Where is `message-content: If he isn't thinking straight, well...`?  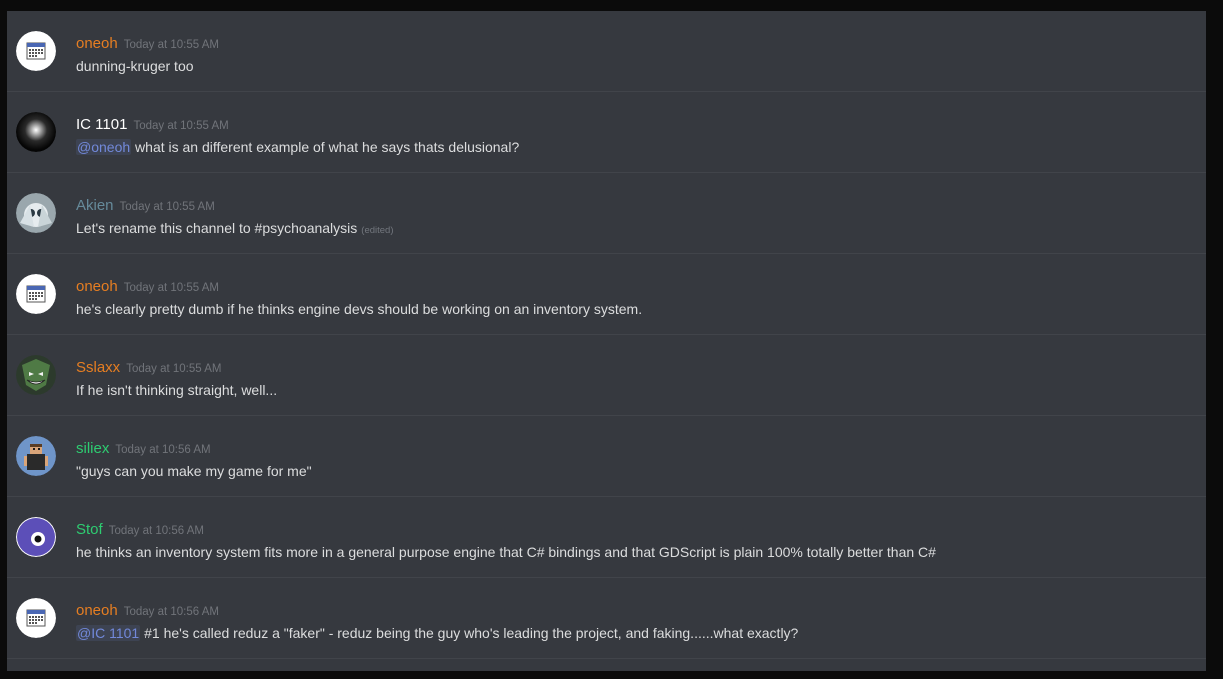 message-content: If he isn't thinking straight, well... is located at coordinates (176, 390).